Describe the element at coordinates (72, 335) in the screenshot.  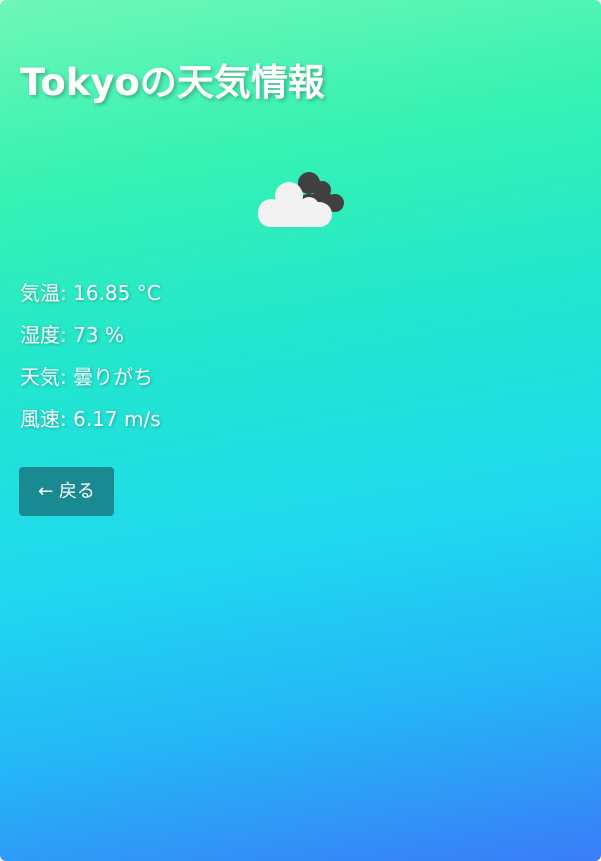
I see `humidity-row: 湿度: 73 %` at that location.